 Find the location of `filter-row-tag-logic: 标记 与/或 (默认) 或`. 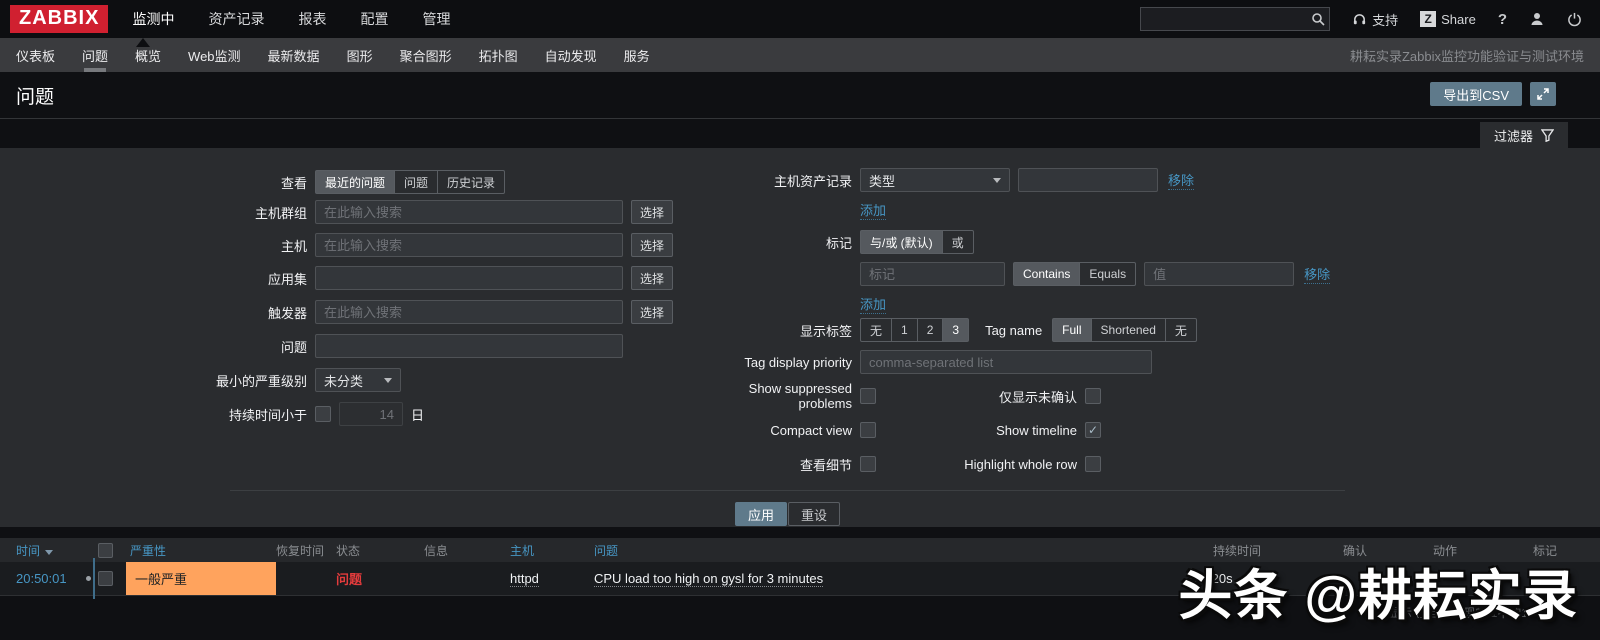

filter-row-tag-logic: 标记 与/或 (默认) 或 is located at coordinates (837, 242).